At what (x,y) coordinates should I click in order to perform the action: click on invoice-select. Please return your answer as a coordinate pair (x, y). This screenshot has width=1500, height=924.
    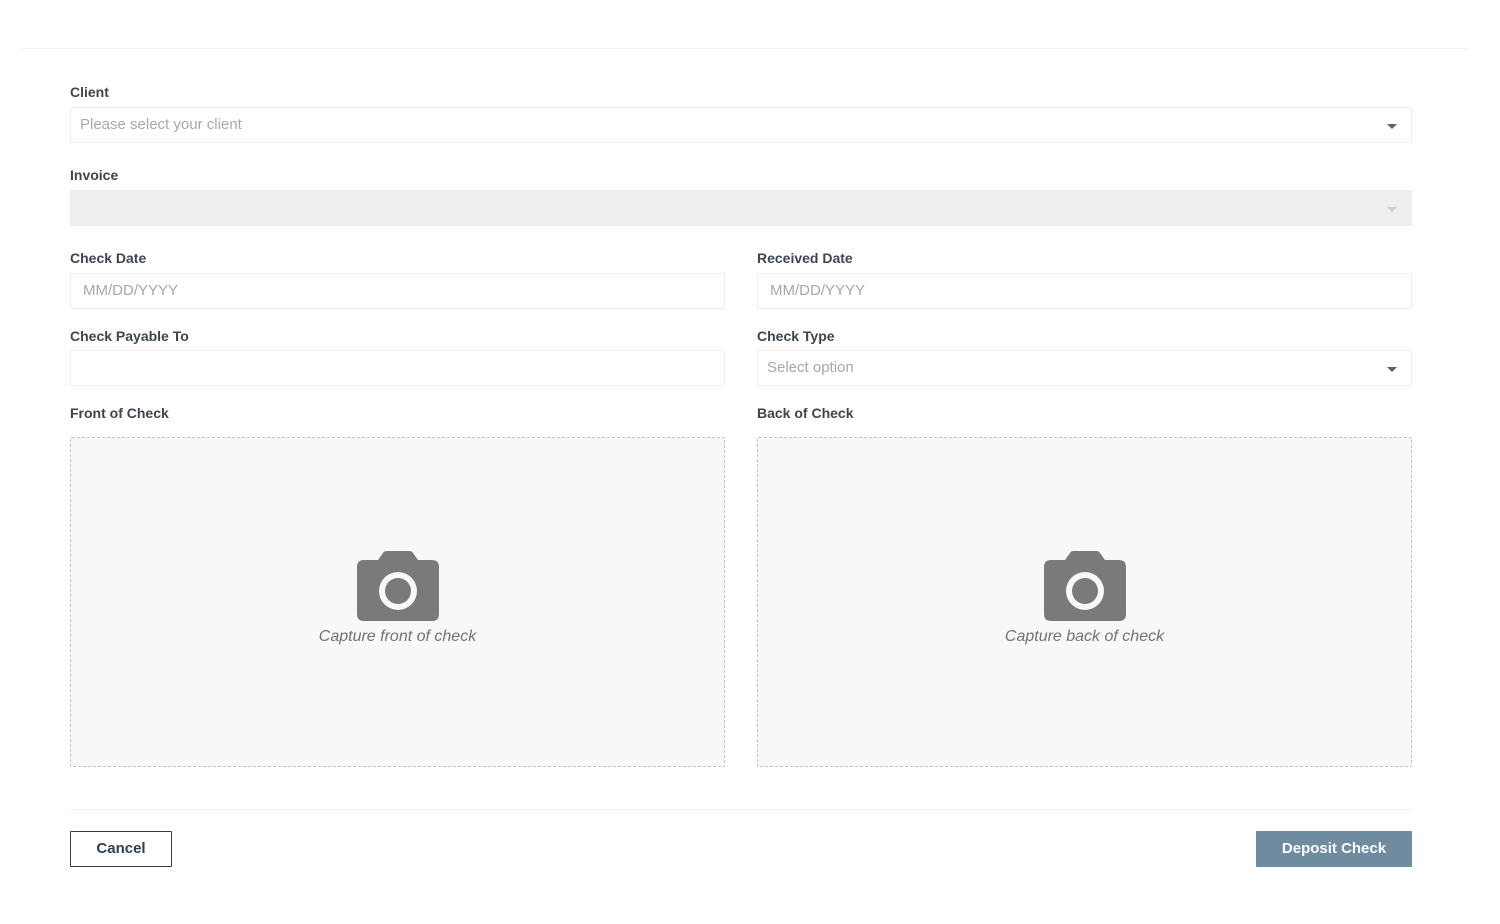
    Looking at the image, I should click on (741, 208).